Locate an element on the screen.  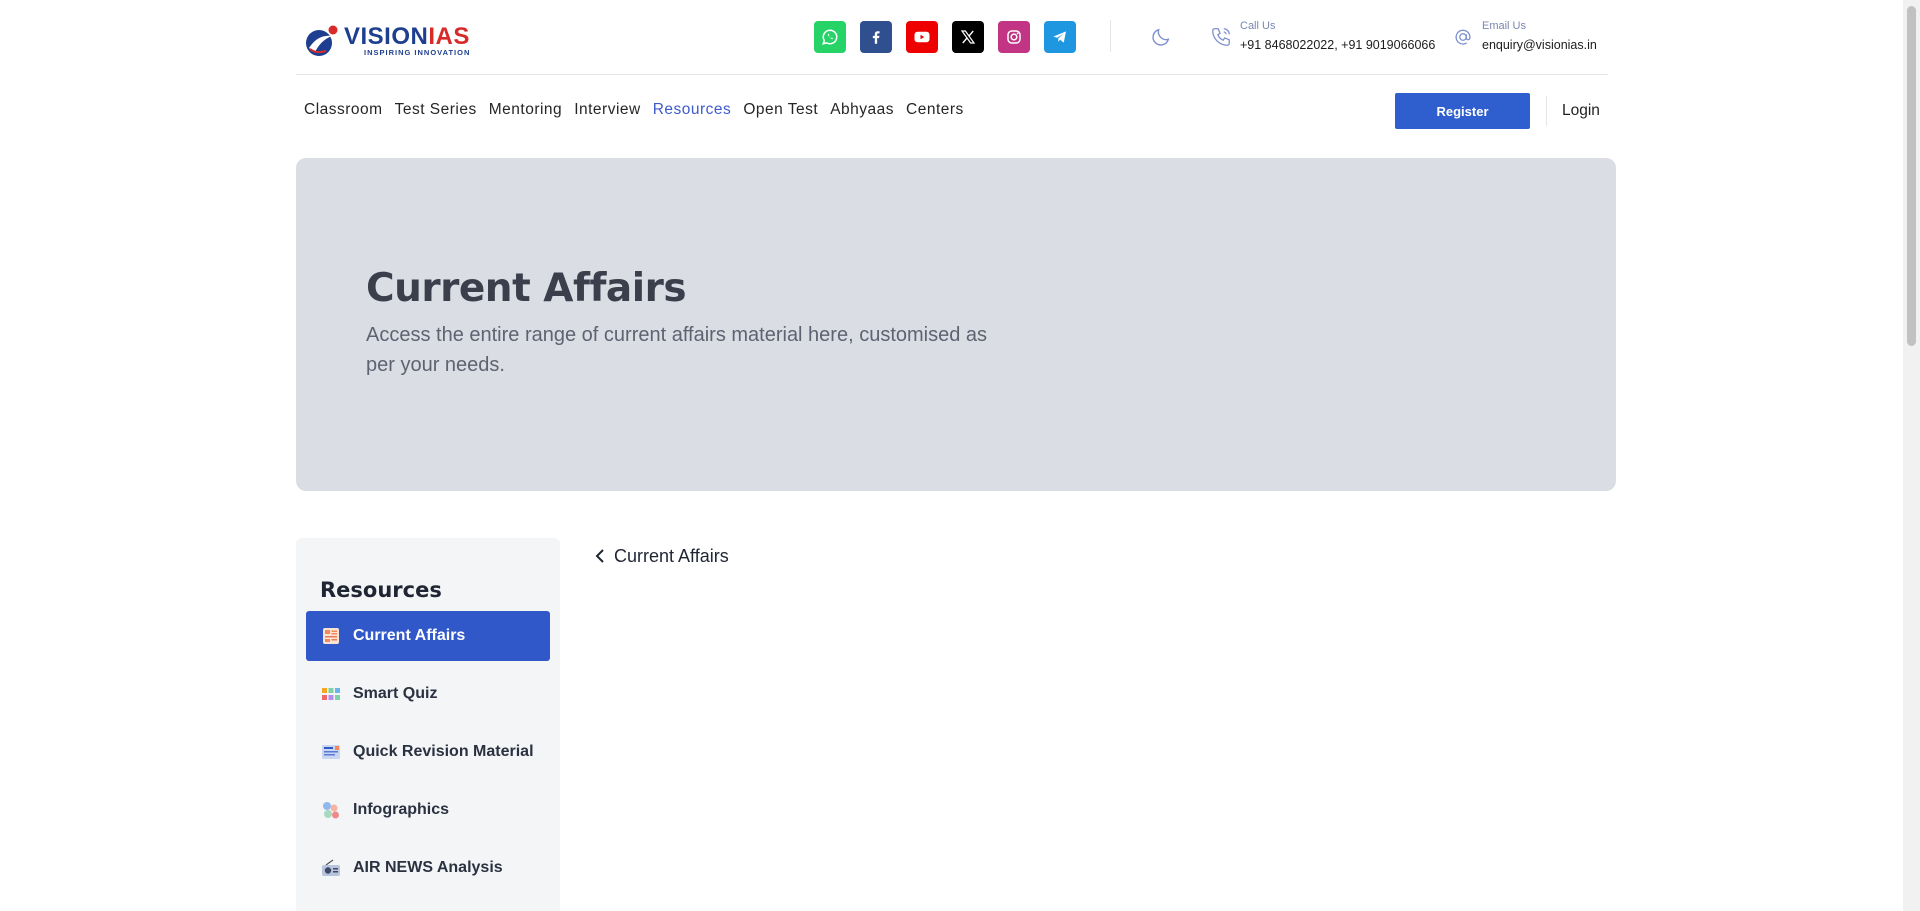
sidebar-item-air-news: AIR NEWS Analysis is located at coordinates (428, 868).